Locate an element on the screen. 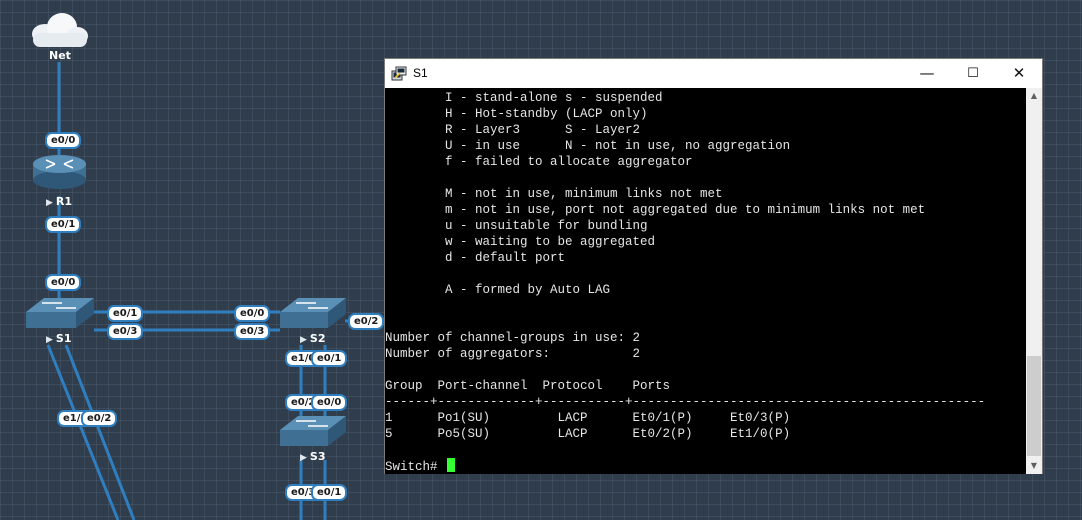  close-button: ✕ is located at coordinates (1019, 73).